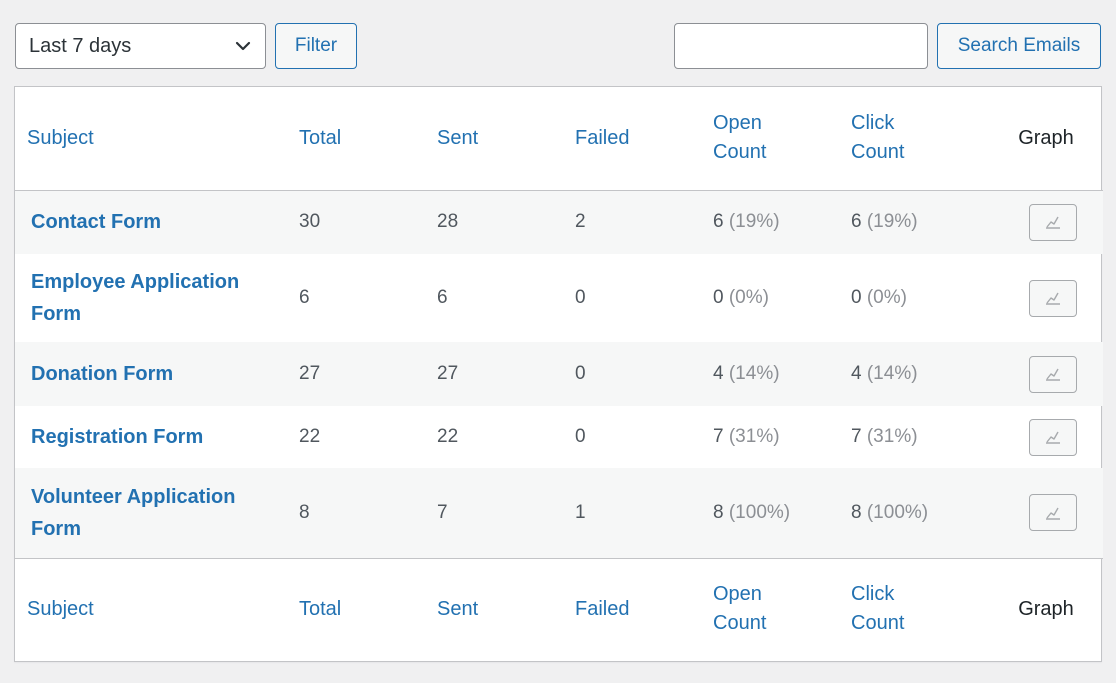  Describe the element at coordinates (117, 437) in the screenshot. I see `subject-link: Registration Form` at that location.